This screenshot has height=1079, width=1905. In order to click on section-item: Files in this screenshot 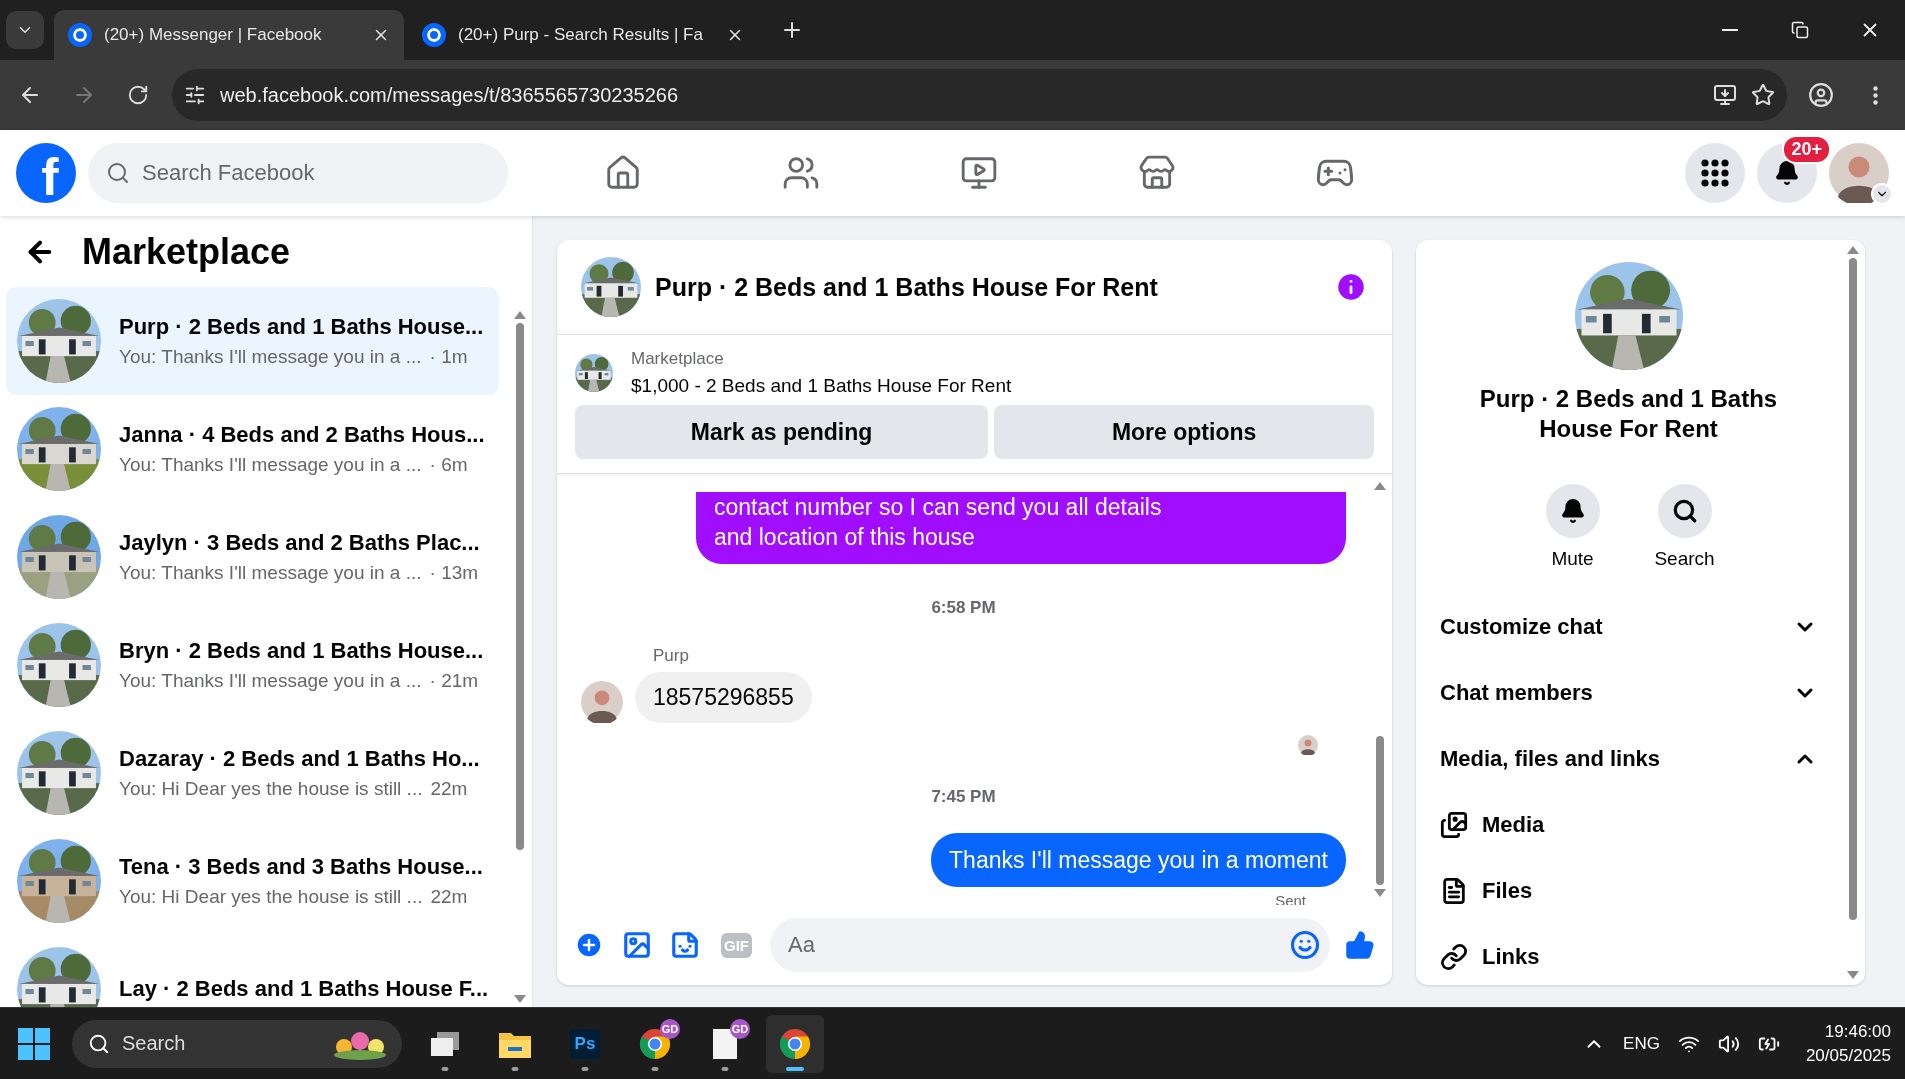, I will do `click(1628, 891)`.